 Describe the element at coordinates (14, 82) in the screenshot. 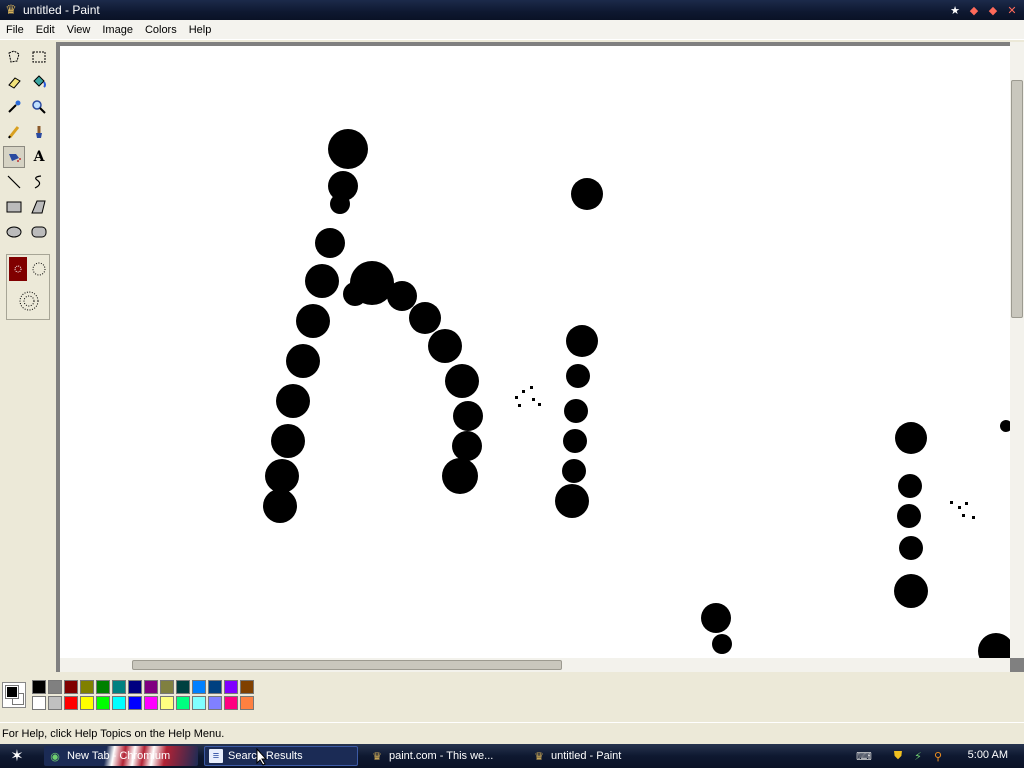

I see `tool-eraser` at that location.